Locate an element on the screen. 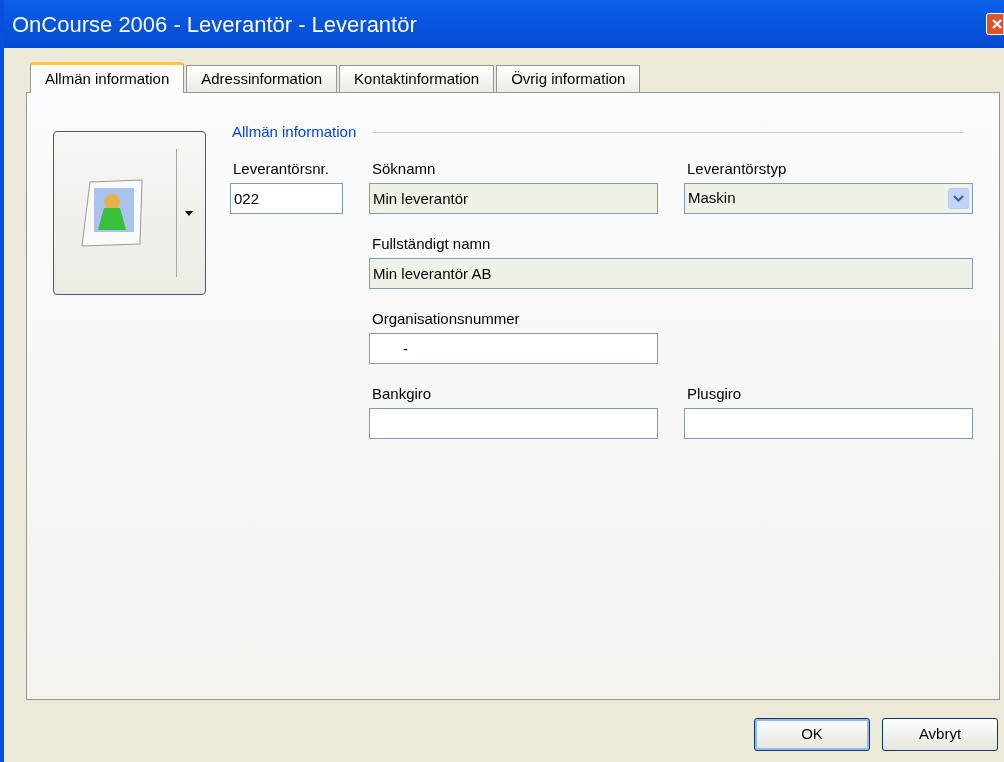  tab: Kontaktinformation is located at coordinates (417, 78).